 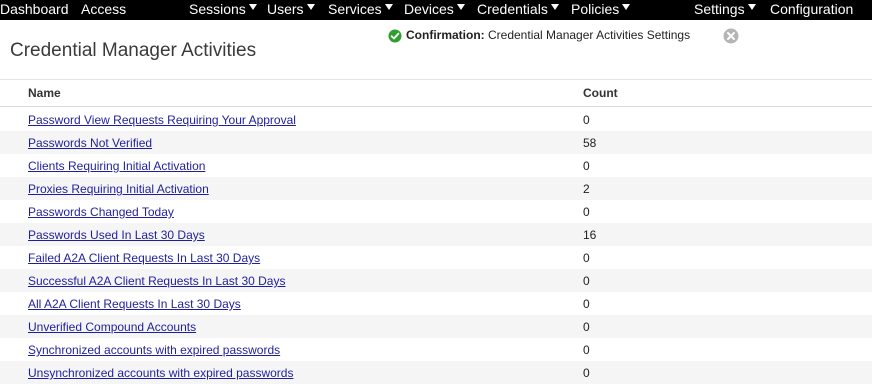 I want to click on activity-link: Passwords Changed Today, so click(x=101, y=212).